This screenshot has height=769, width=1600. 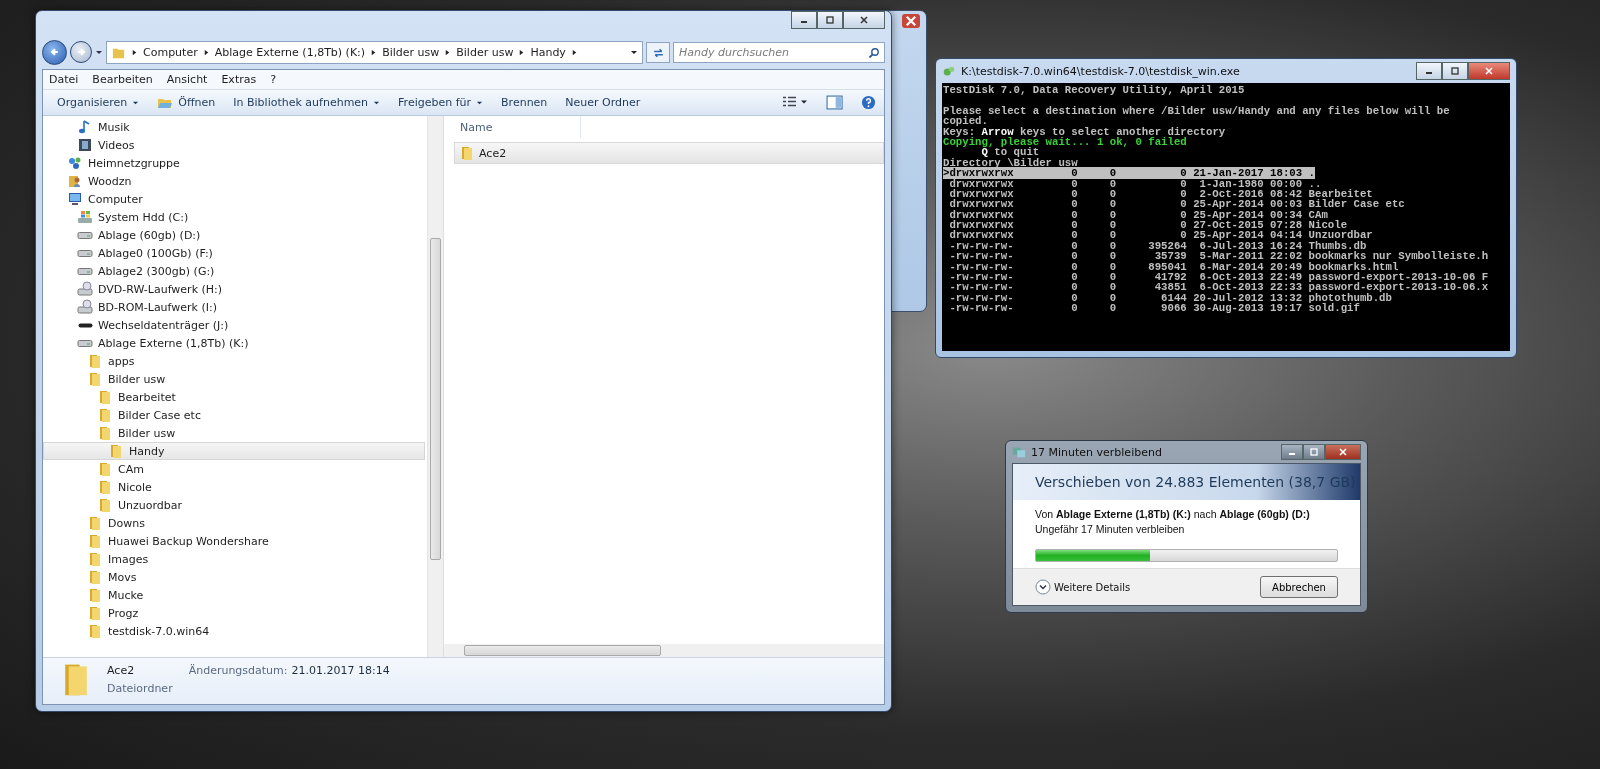 I want to click on tree-item: CAm, so click(x=234, y=469).